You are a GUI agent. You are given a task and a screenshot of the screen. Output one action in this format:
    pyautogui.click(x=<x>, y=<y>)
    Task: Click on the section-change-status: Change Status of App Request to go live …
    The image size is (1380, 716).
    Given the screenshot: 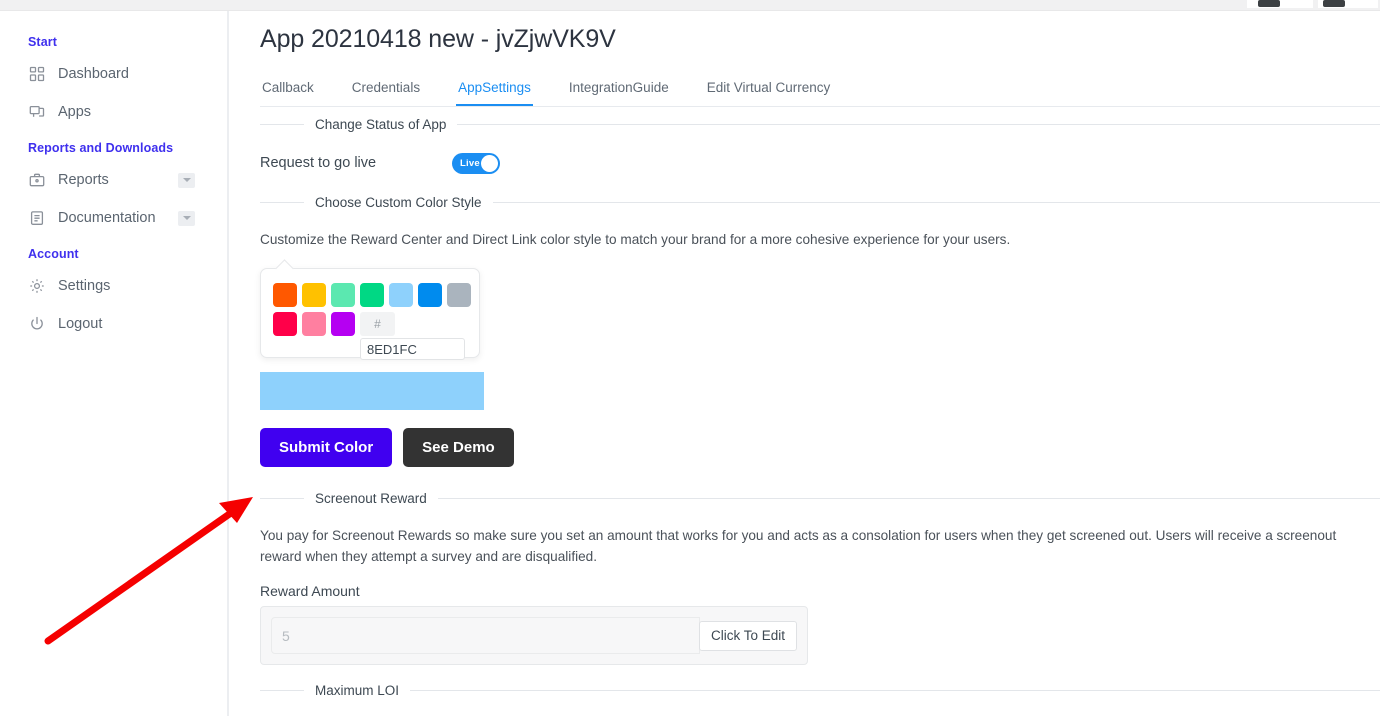 What is the action you would take?
    pyautogui.click(x=820, y=146)
    